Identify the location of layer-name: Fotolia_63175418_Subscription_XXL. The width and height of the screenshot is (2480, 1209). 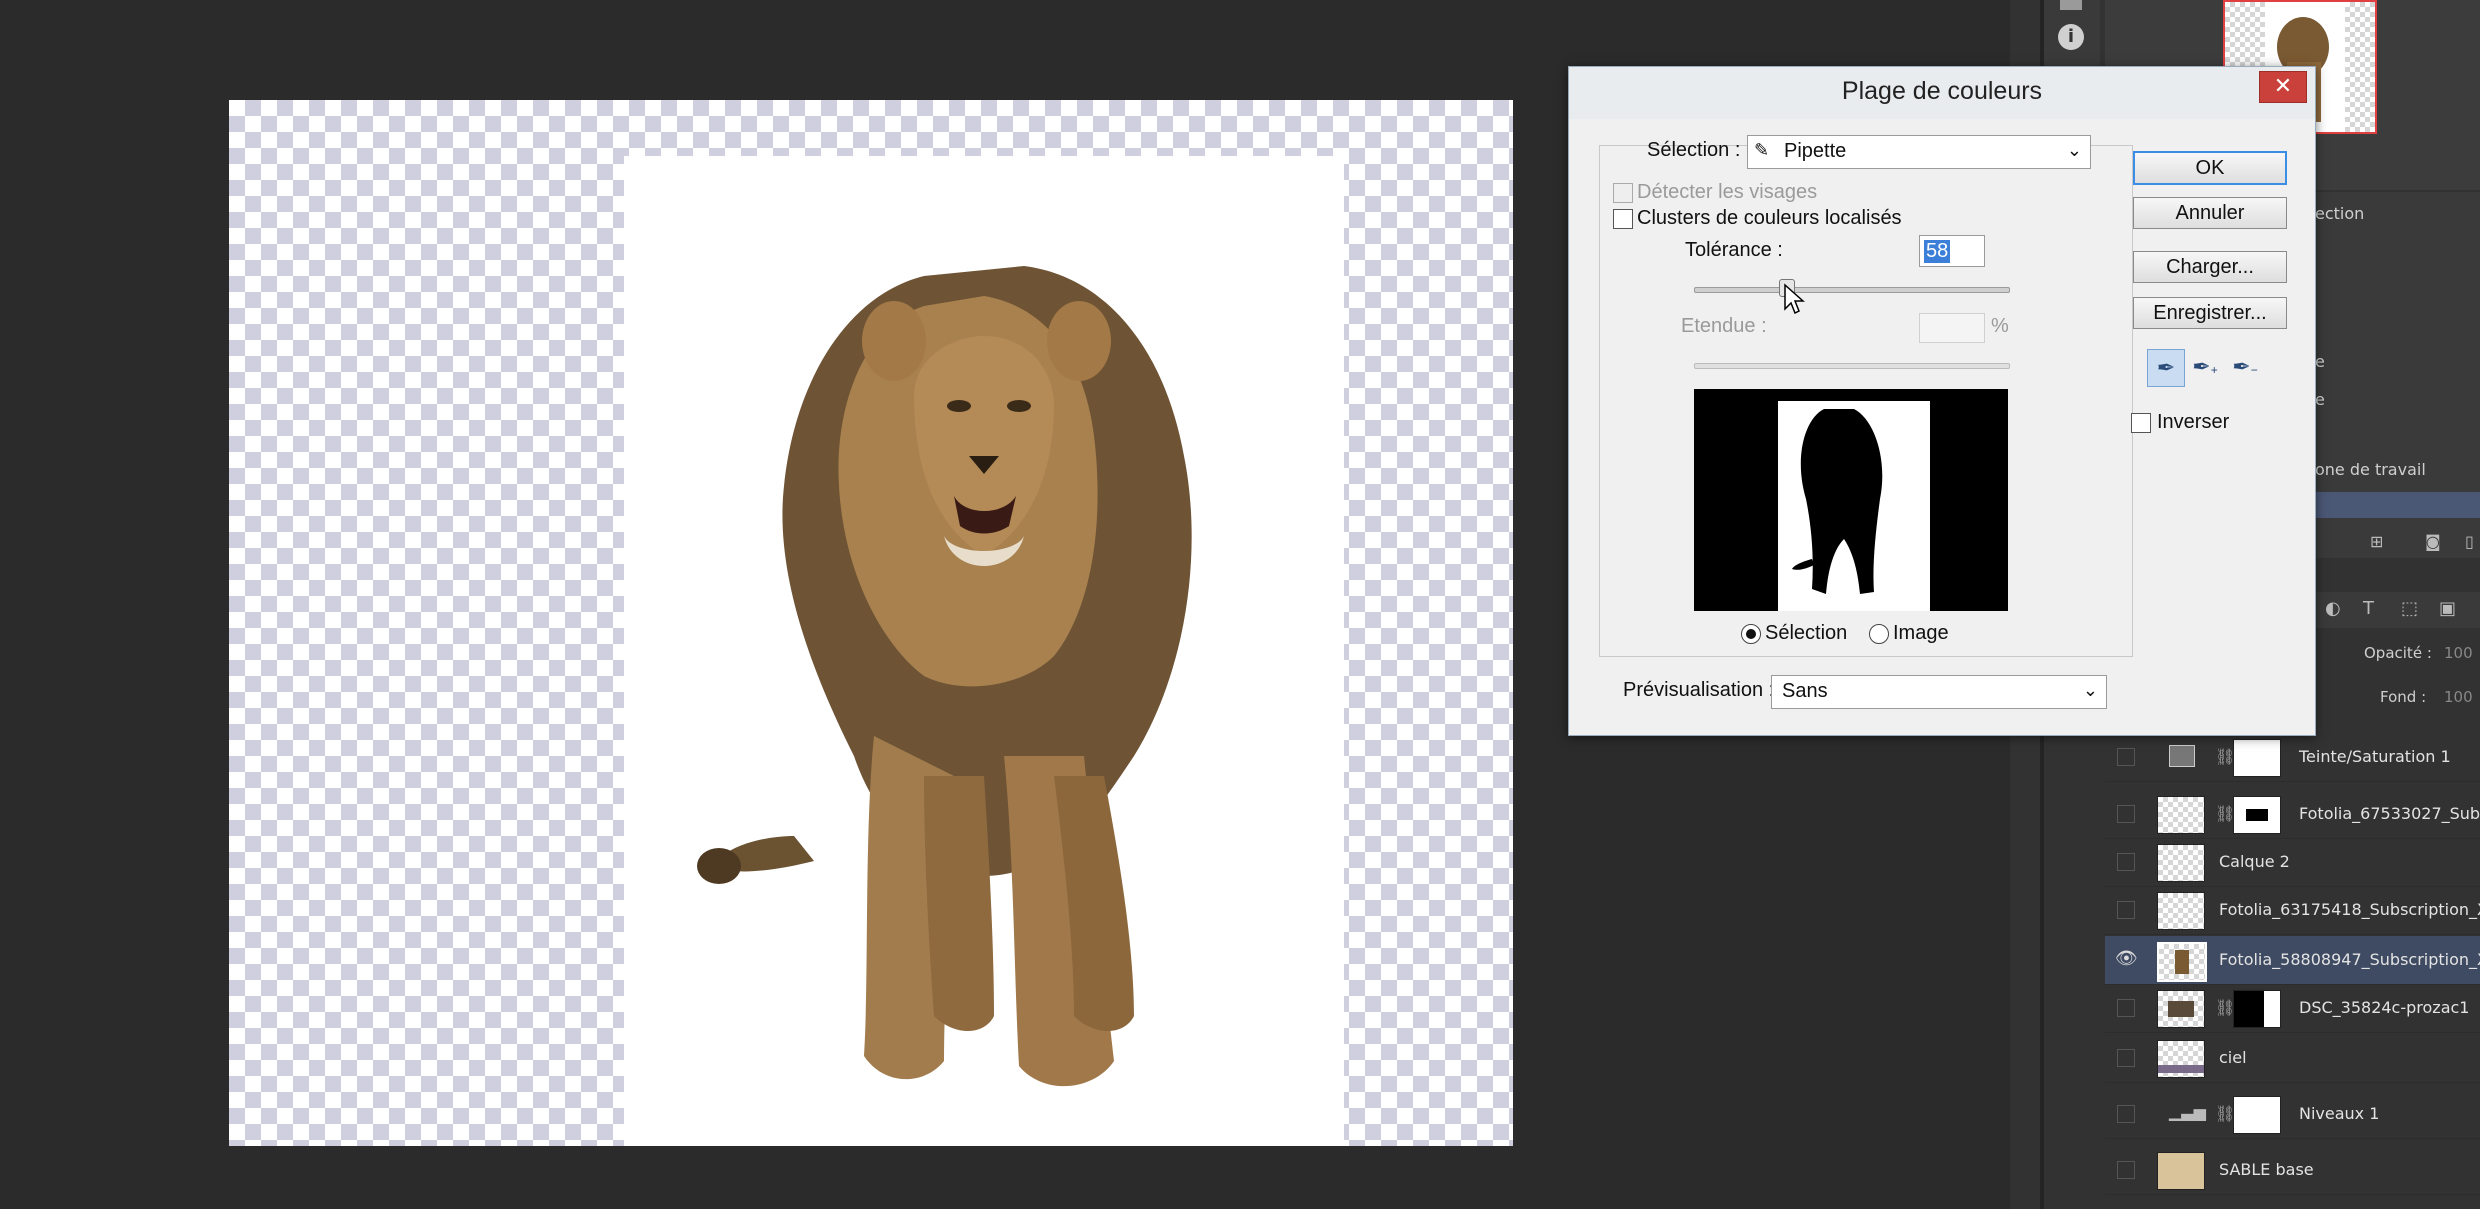
(2349, 909).